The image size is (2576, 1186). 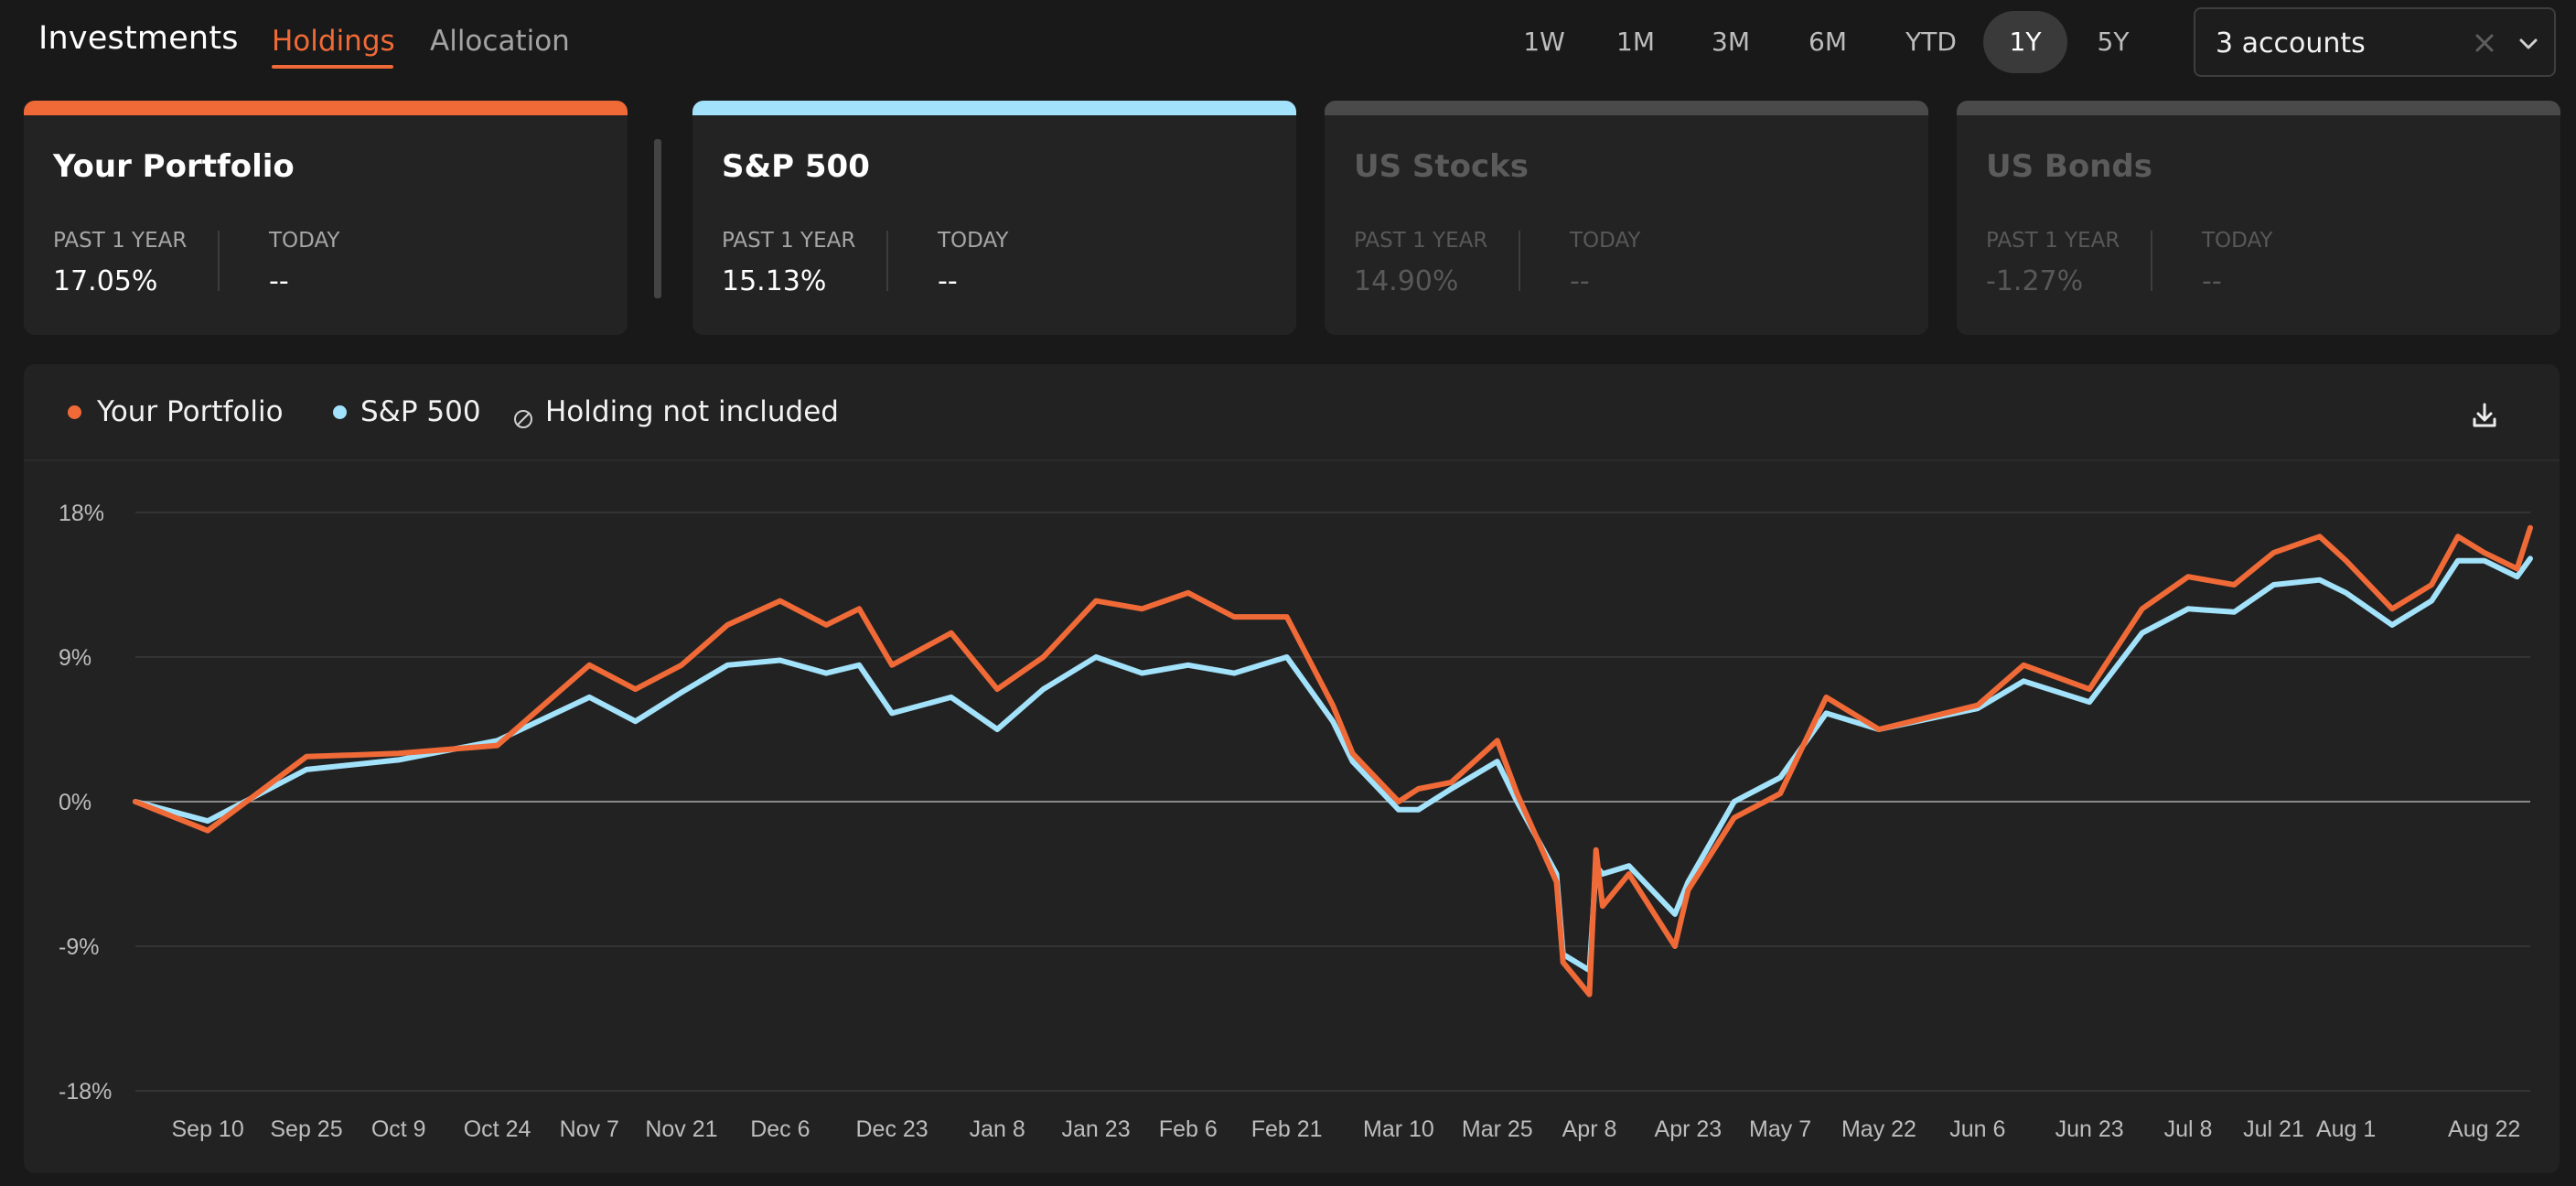 I want to click on range-1m-button: 1M, so click(x=1636, y=42).